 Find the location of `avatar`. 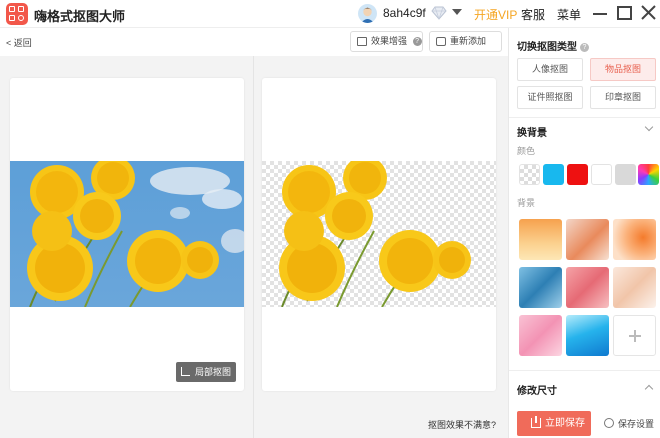

avatar is located at coordinates (367, 13).